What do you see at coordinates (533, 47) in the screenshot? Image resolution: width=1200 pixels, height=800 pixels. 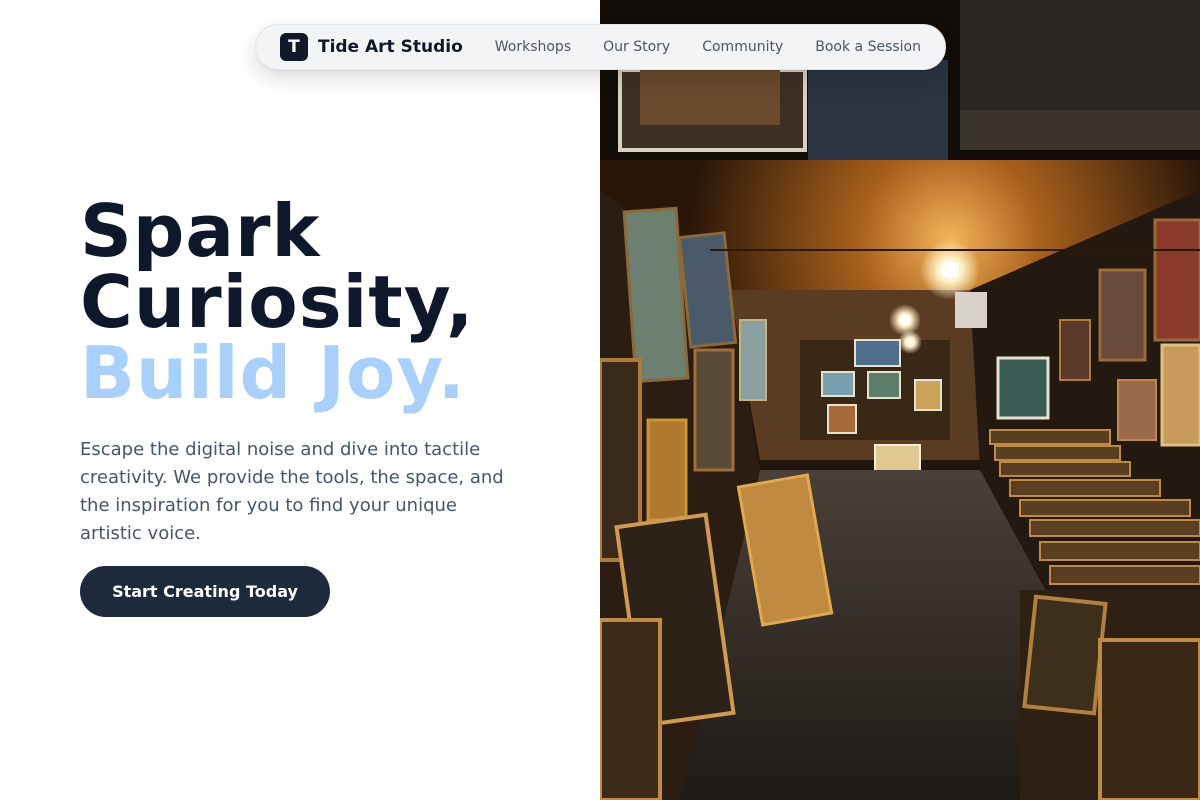 I see `nav-link-workshops: Workshops` at bounding box center [533, 47].